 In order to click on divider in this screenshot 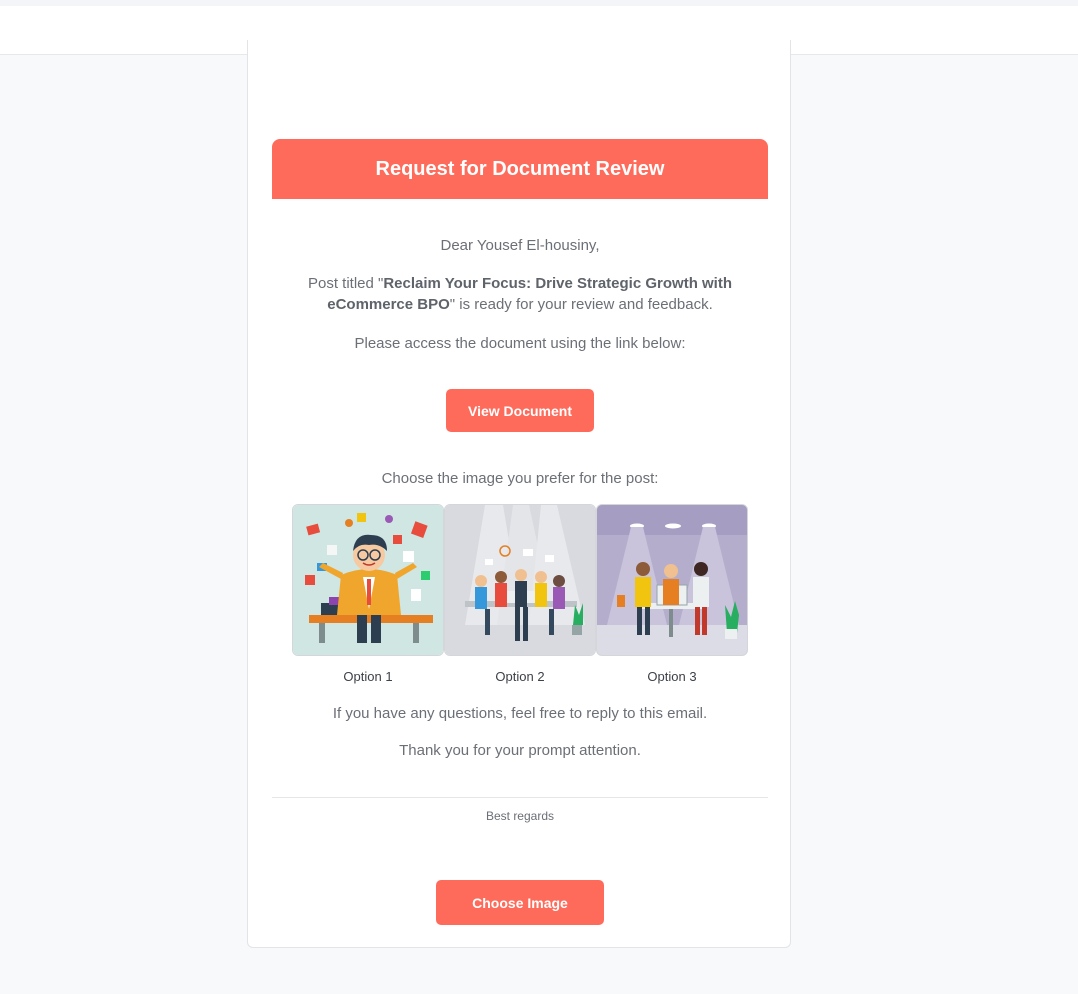, I will do `click(520, 797)`.